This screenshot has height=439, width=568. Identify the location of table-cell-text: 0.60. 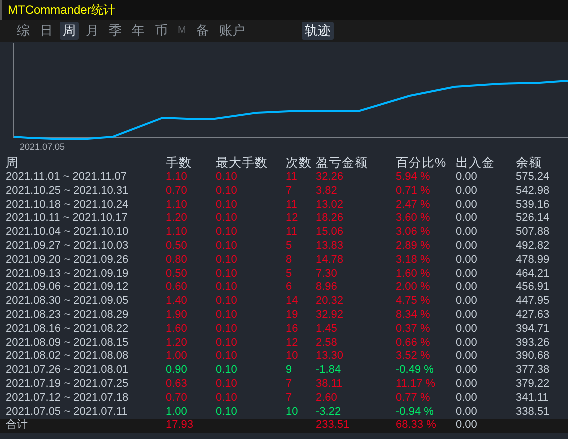
(176, 288).